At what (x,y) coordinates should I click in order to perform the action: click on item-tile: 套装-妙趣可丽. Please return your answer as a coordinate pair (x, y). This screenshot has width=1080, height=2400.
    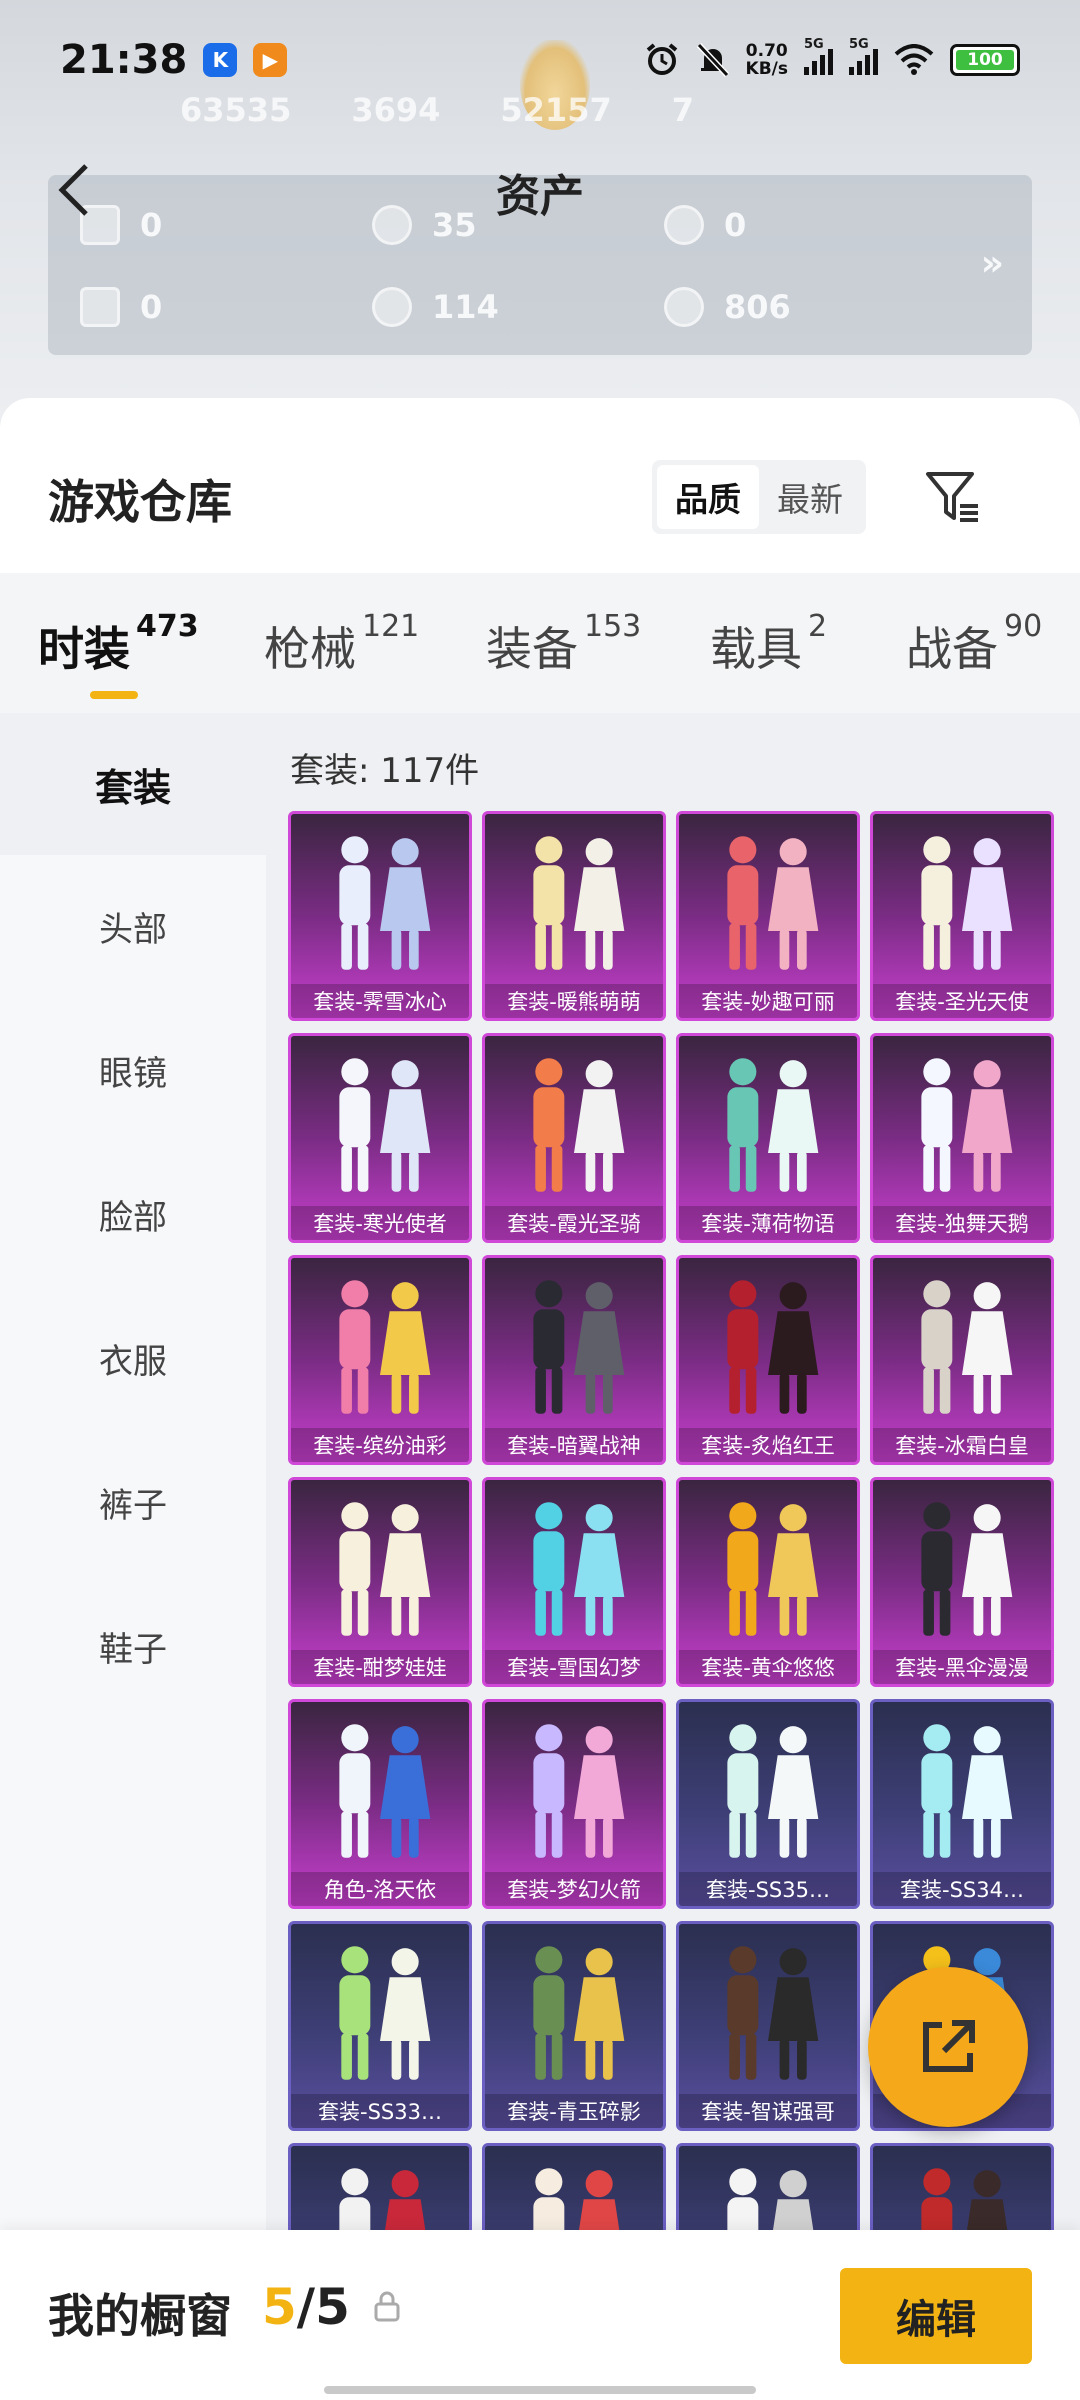
    Looking at the image, I should click on (768, 916).